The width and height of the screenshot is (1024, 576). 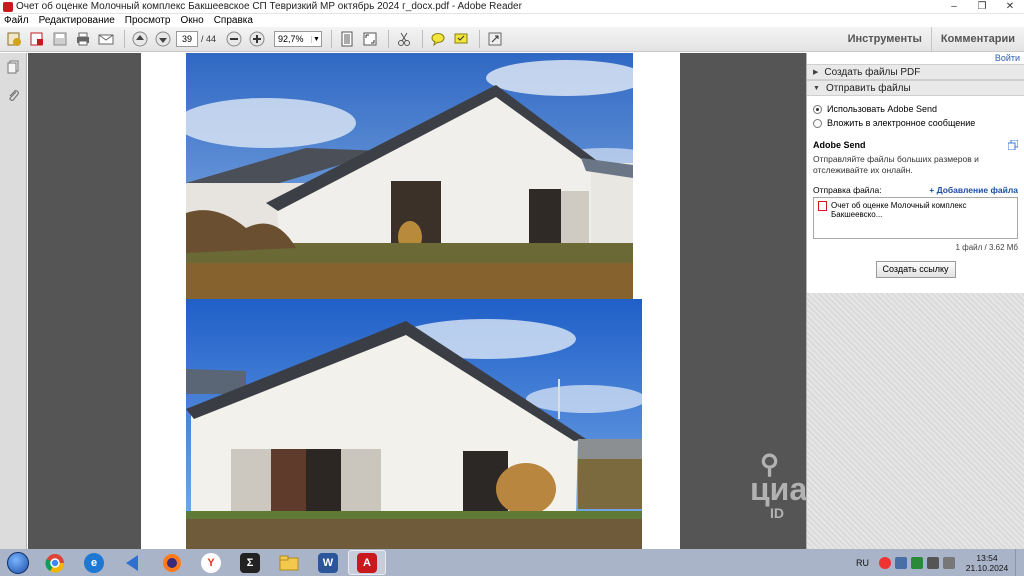 What do you see at coordinates (978, 39) in the screenshot?
I see `tab-comments: Комментарии` at bounding box center [978, 39].